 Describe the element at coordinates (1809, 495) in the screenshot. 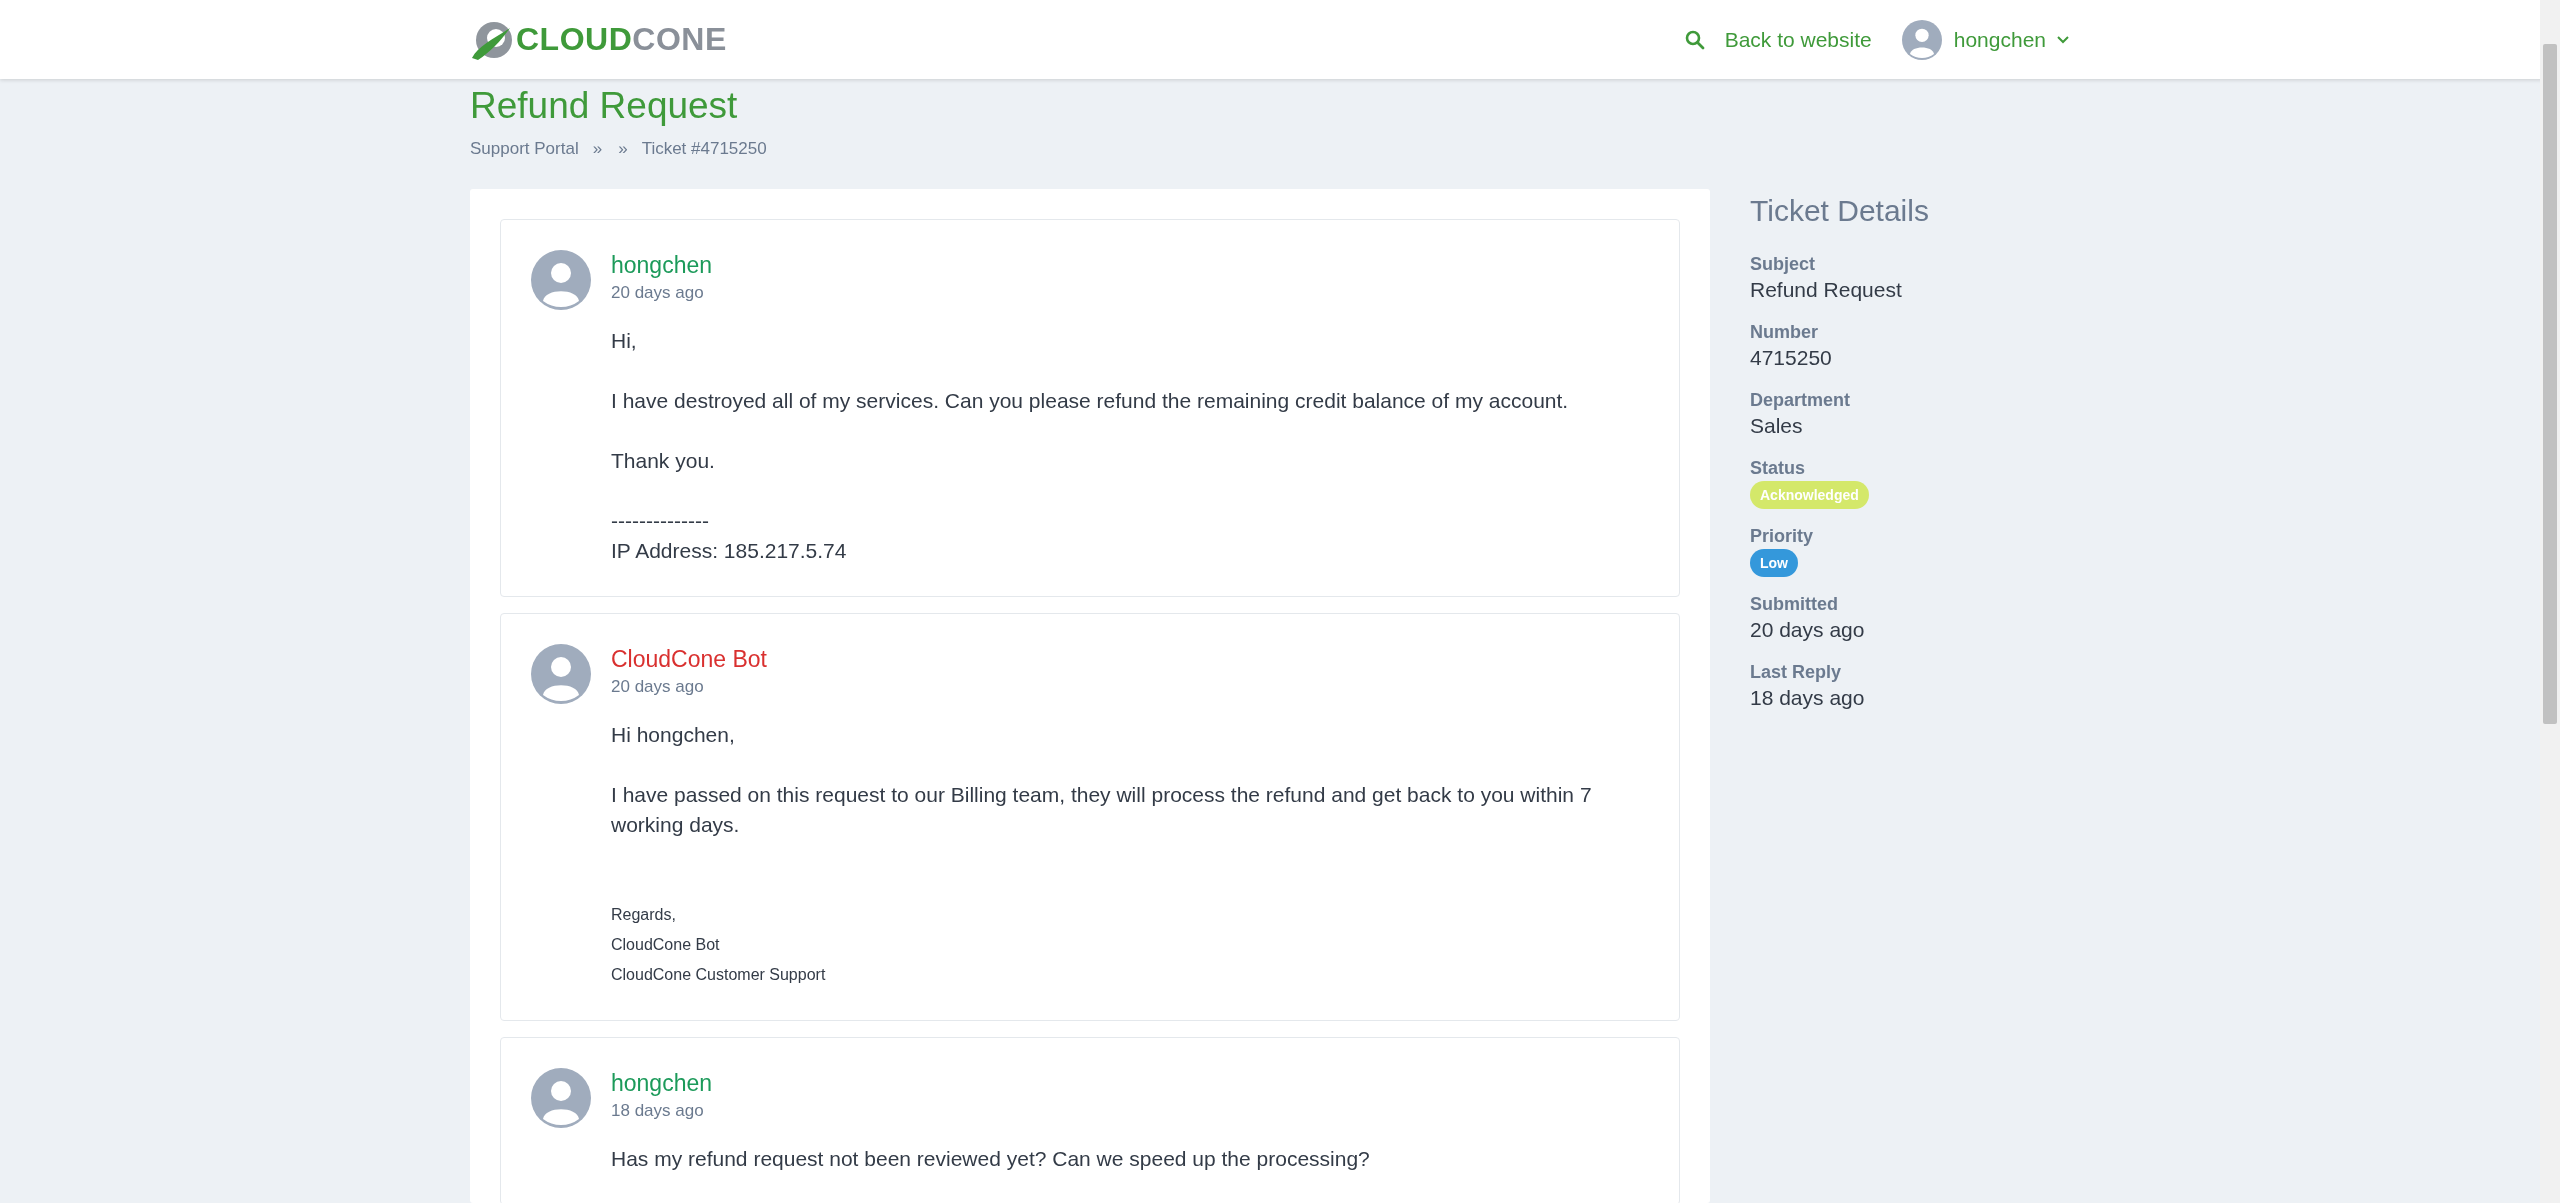

I see `status-badge: Acknowledged` at that location.